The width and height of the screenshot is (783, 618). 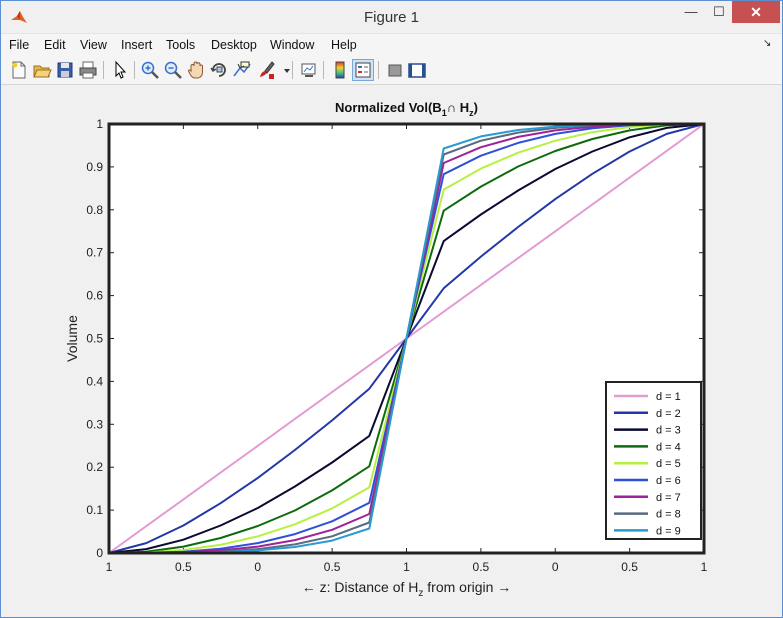 What do you see at coordinates (668, 481) in the screenshot?
I see `legend-label: d = 6` at bounding box center [668, 481].